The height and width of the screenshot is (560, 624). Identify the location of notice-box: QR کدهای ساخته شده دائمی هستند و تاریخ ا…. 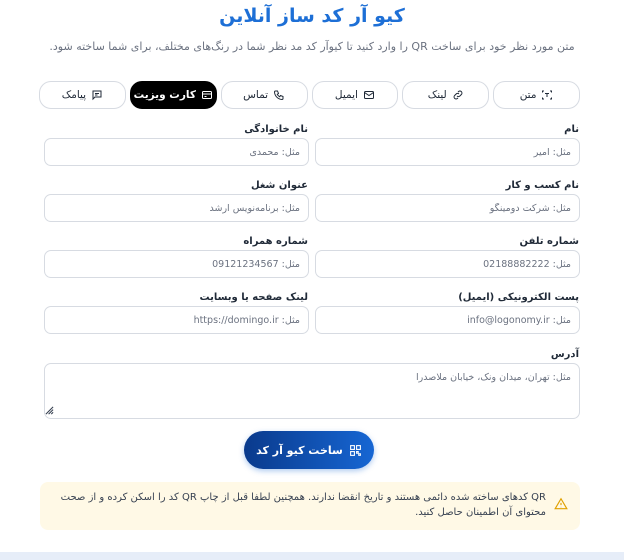
(310, 506).